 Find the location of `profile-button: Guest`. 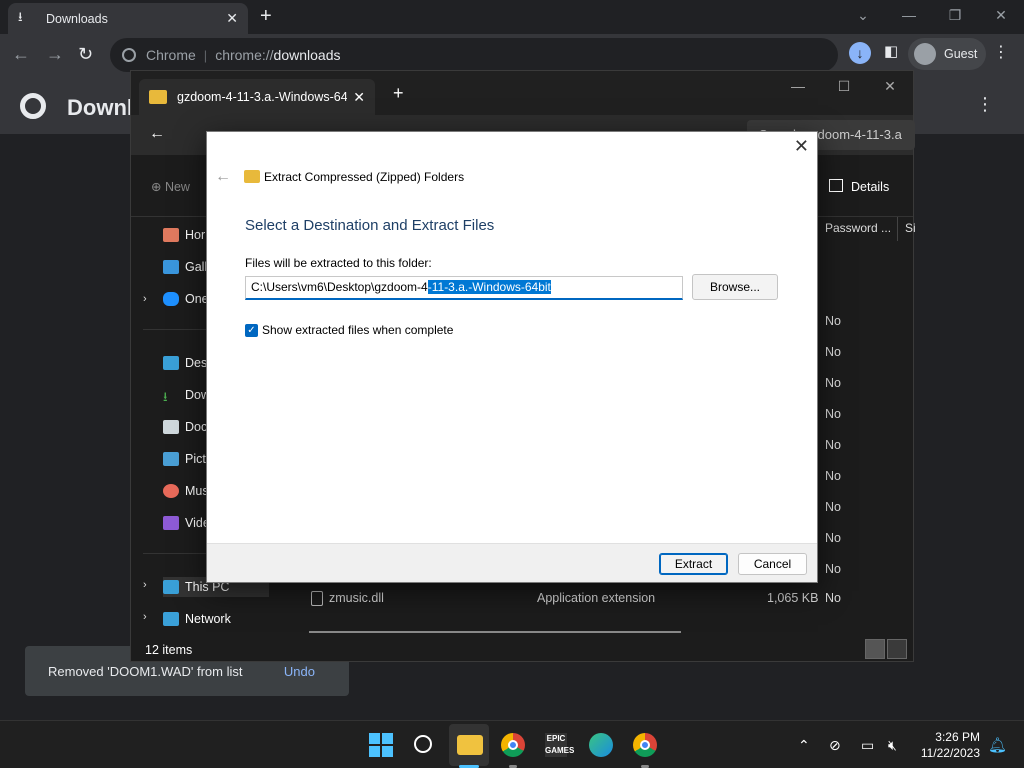

profile-button: Guest is located at coordinates (947, 54).